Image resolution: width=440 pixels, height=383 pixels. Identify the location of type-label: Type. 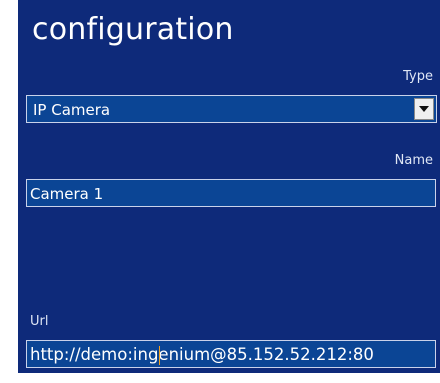
(418, 76).